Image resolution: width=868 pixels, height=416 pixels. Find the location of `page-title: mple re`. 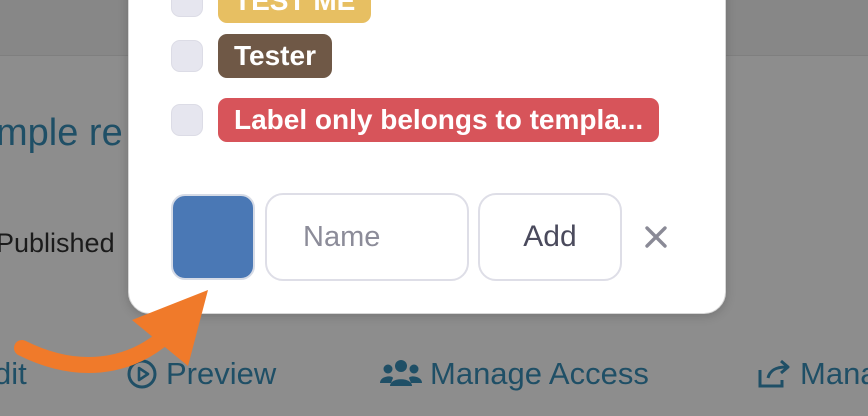

page-title: mple re is located at coordinates (61, 133).